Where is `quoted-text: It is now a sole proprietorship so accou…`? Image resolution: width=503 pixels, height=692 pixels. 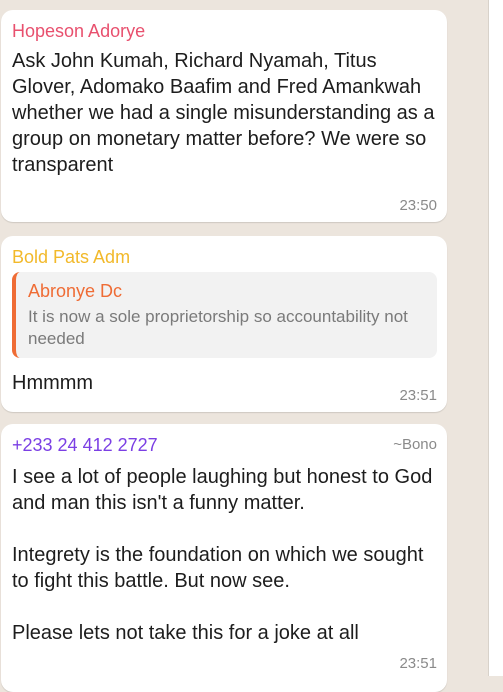
quoted-text: It is now a sole proprietorship so accou… is located at coordinates (218, 327).